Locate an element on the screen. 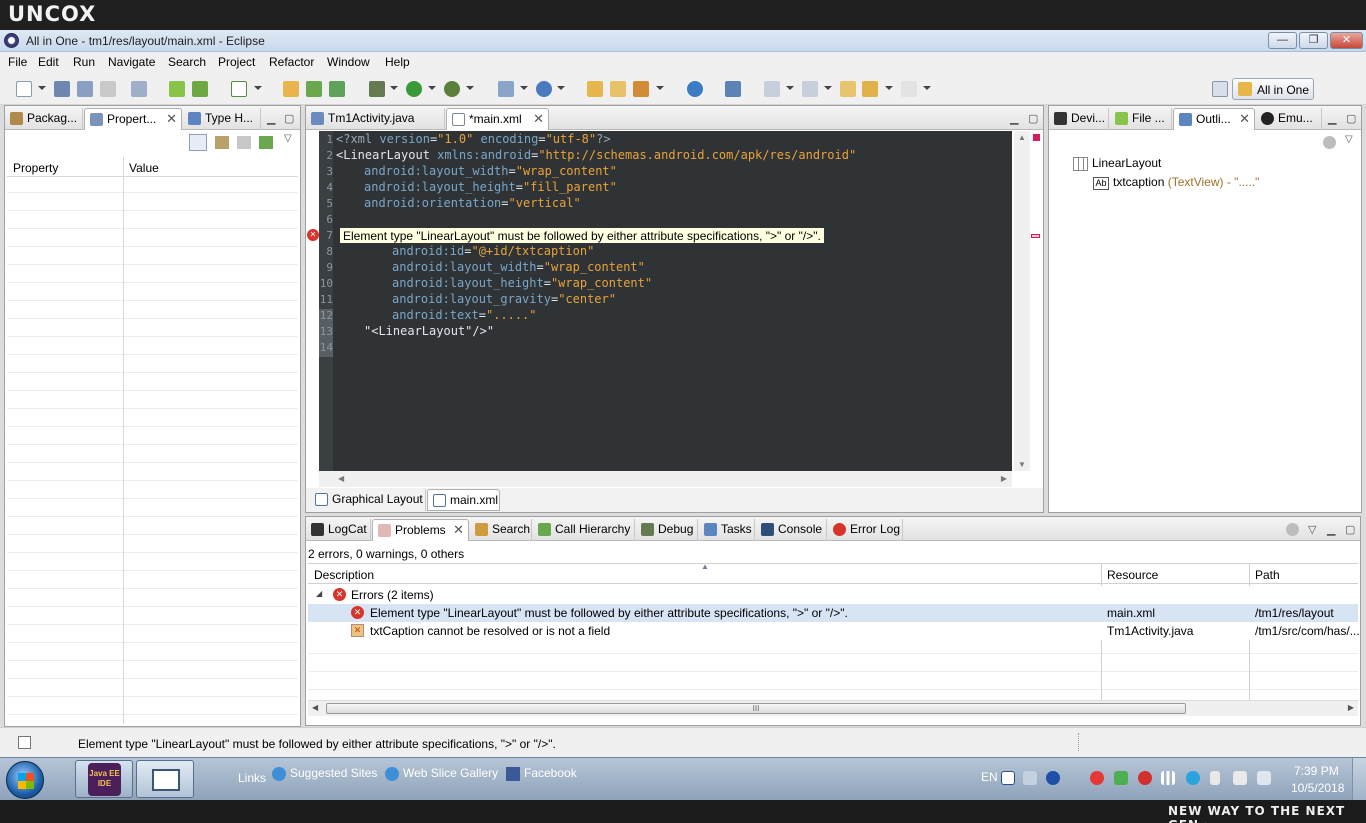 The height and width of the screenshot is (823, 1366). link-web-slice-gallery: Web Slice Gallery is located at coordinates (441, 773).